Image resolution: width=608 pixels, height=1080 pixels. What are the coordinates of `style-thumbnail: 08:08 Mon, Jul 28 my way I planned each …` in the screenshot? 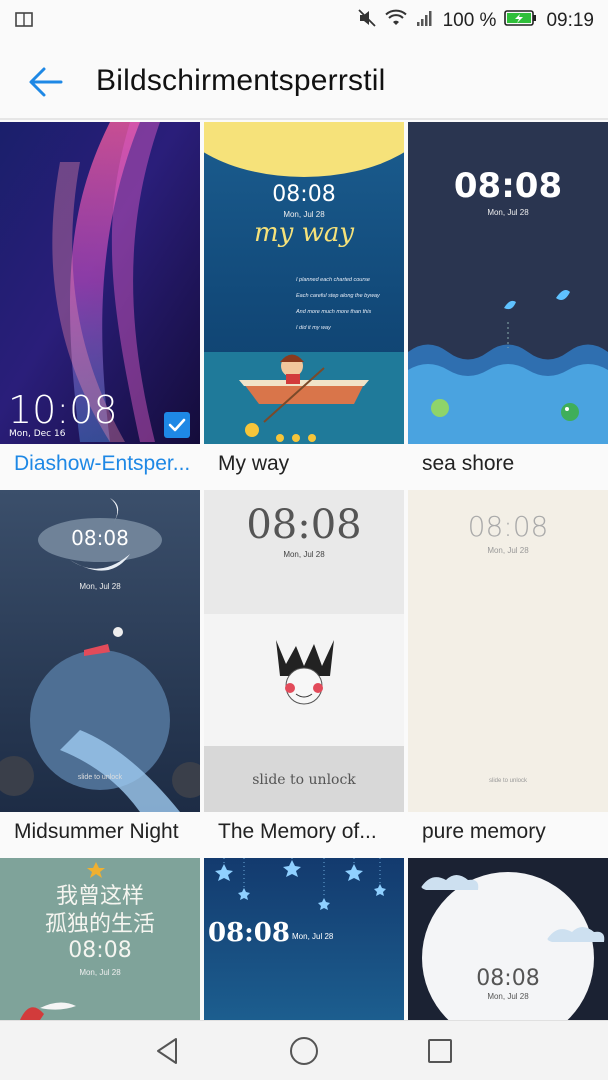 It's located at (304, 283).